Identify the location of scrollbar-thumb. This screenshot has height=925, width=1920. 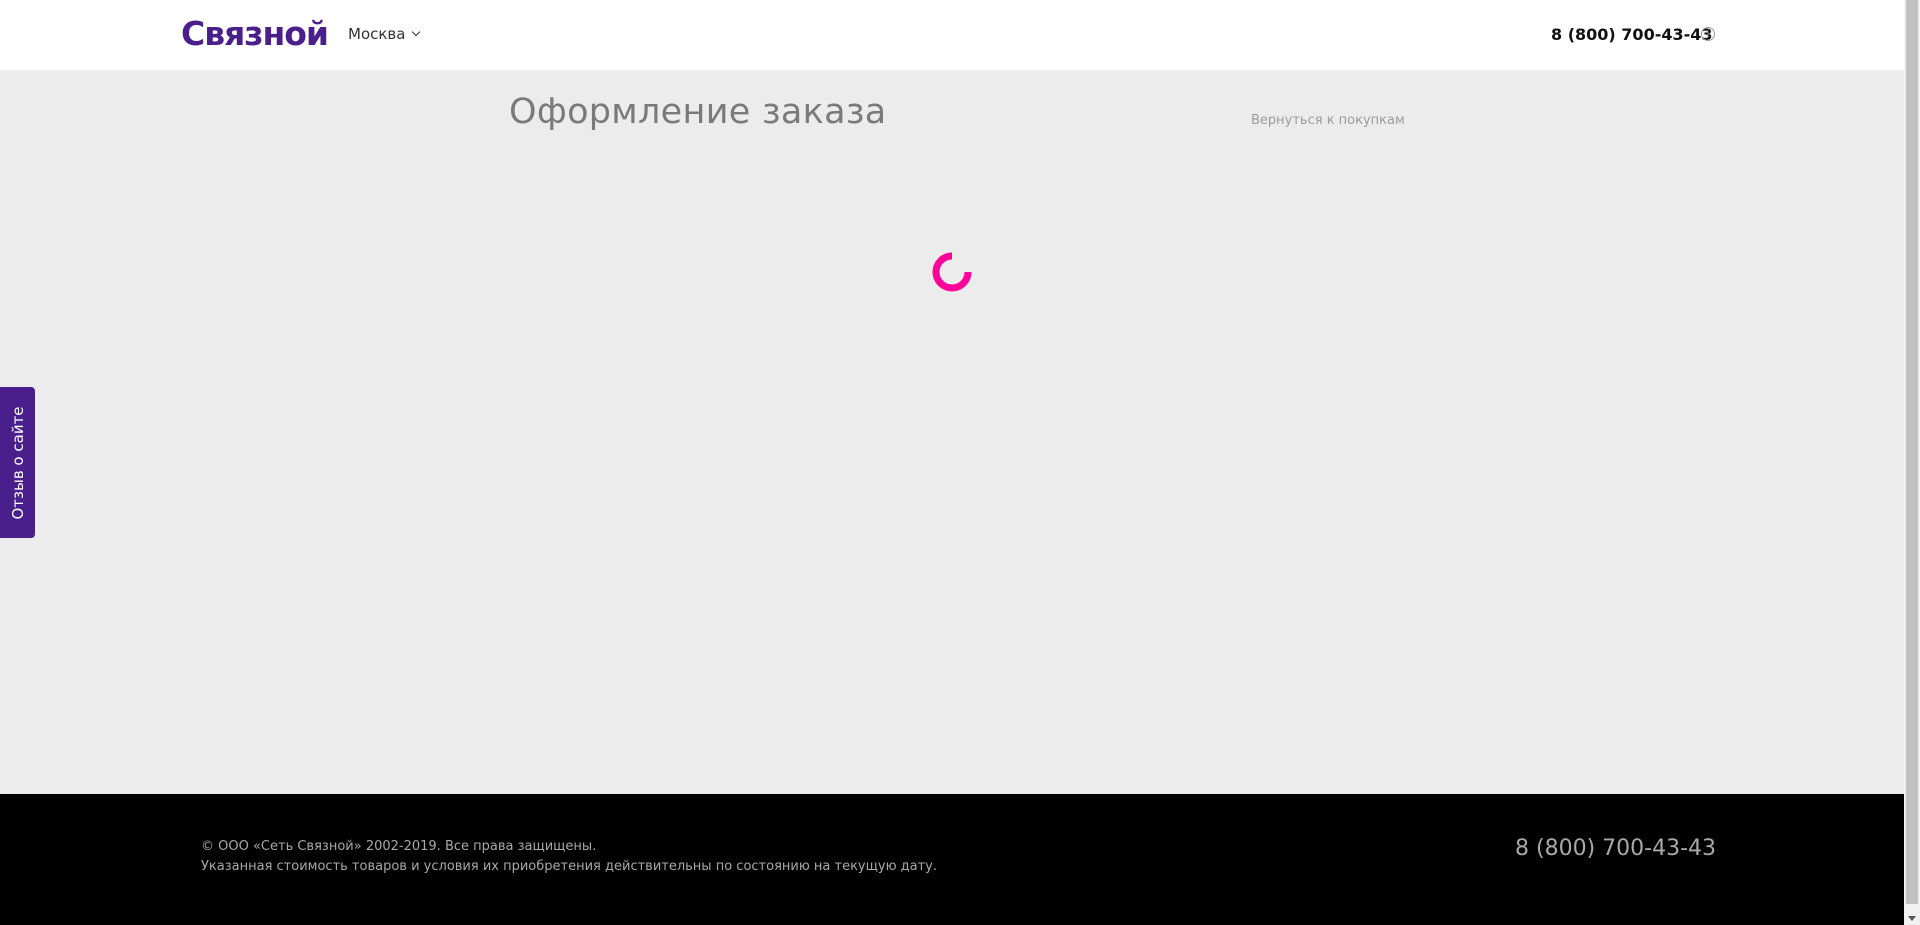
(1912, 452).